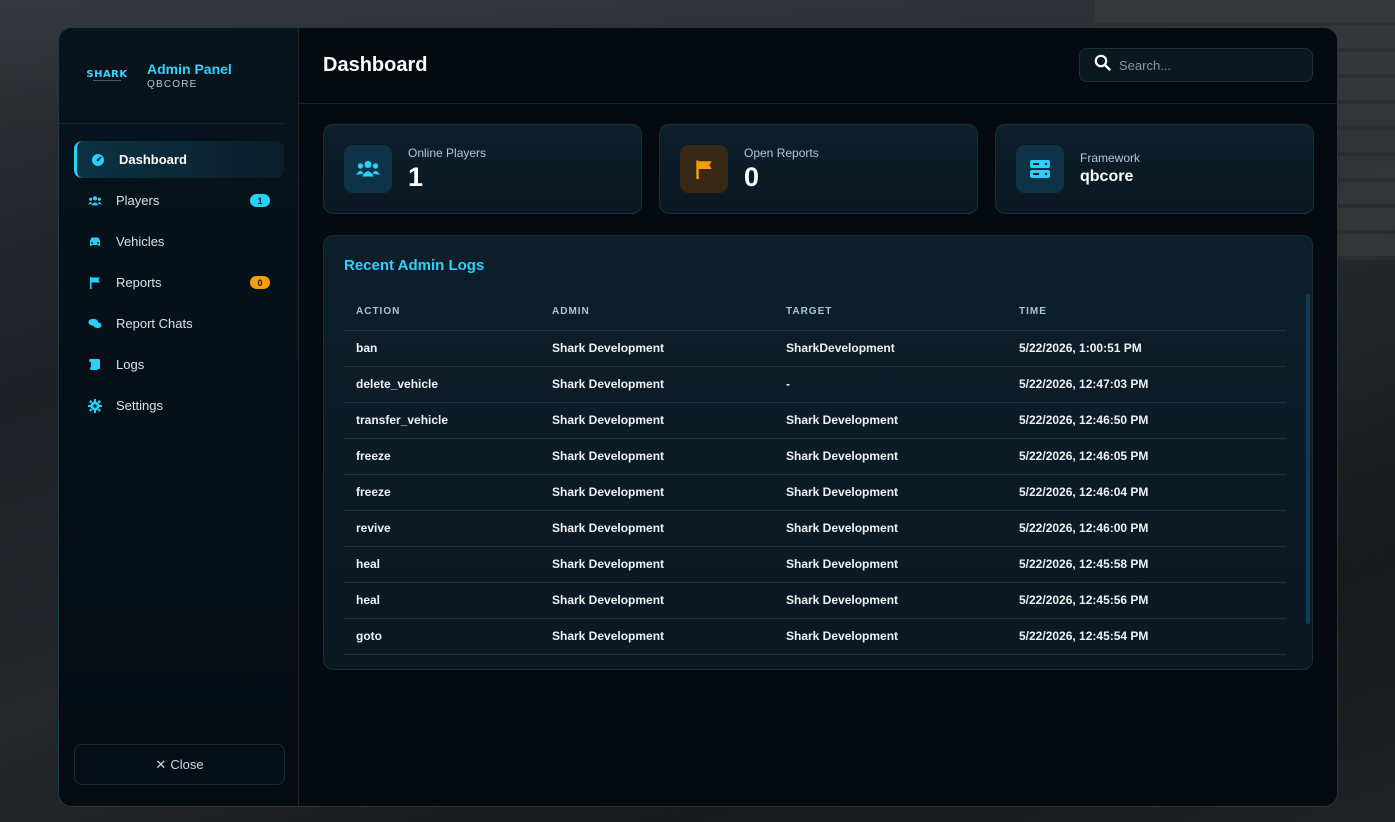 The image size is (1395, 822). Describe the element at coordinates (416, 177) in the screenshot. I see `stat-value: 1` at that location.